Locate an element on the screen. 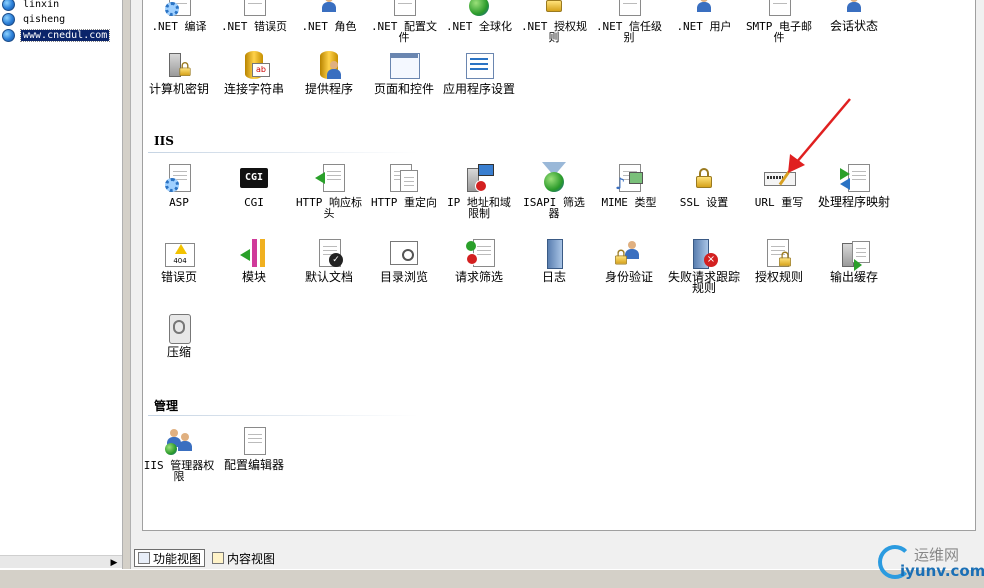 This screenshot has width=984, height=588. feature-providers: 提供程序 is located at coordinates (329, 72).